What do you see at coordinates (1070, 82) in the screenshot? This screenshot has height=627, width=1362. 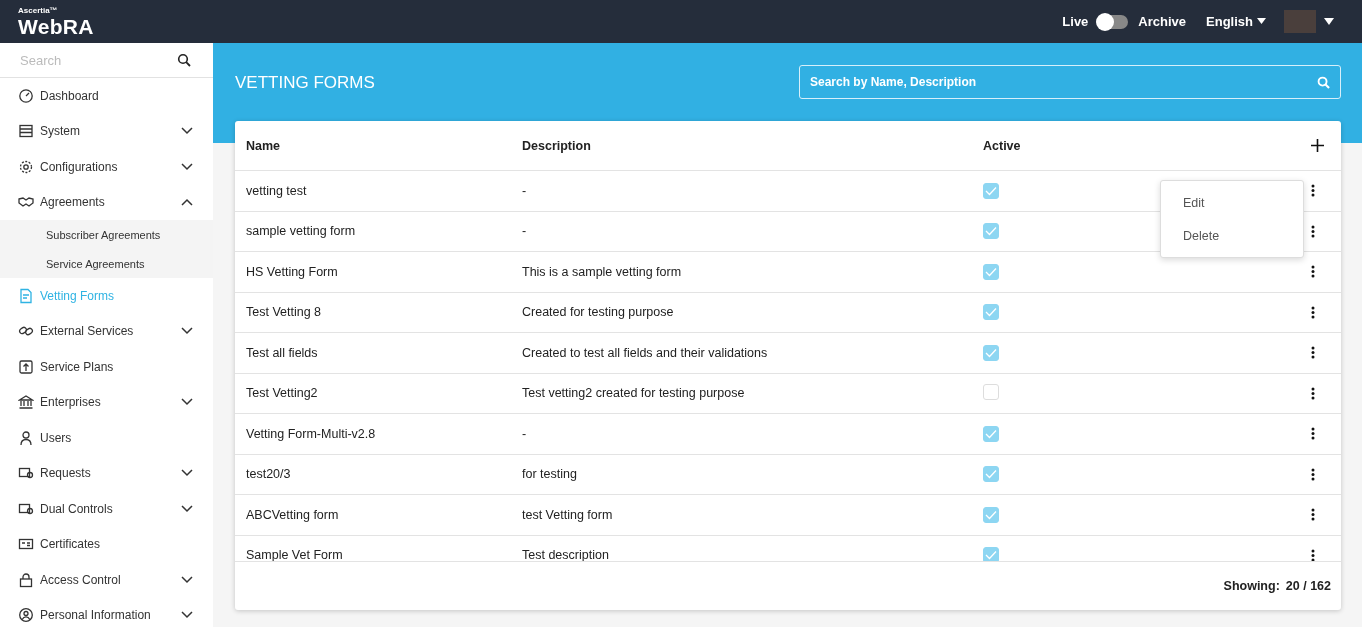 I see `search-field: Search by Name, Description` at bounding box center [1070, 82].